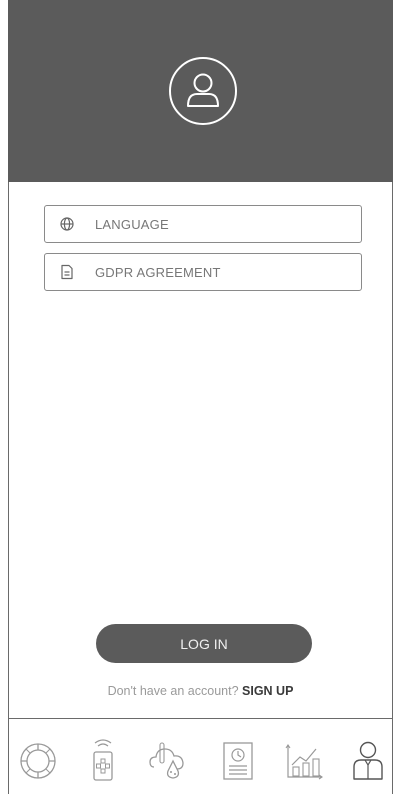 This screenshot has width=395, height=794. I want to click on nav-tab-controller, so click(38, 761).